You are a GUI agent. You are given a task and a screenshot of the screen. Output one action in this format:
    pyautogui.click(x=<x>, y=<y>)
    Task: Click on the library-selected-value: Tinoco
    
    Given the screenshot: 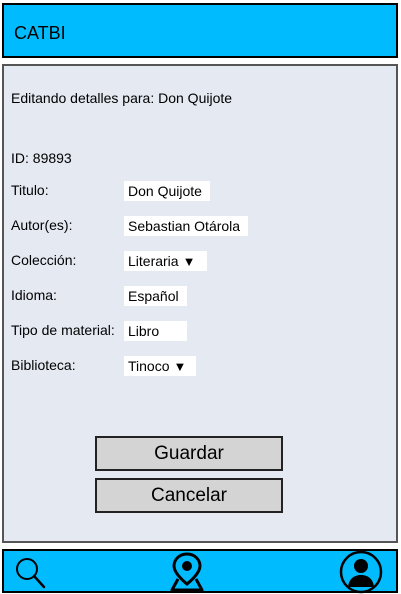 What is the action you would take?
    pyautogui.click(x=149, y=366)
    